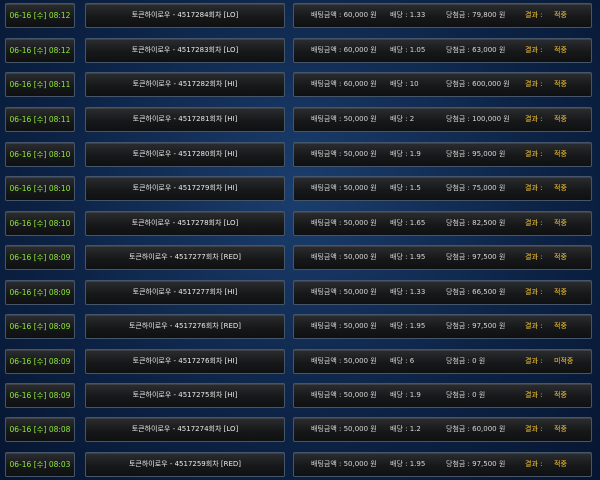  What do you see at coordinates (404, 84) in the screenshot?
I see `bet-odds: 배당 : 10` at bounding box center [404, 84].